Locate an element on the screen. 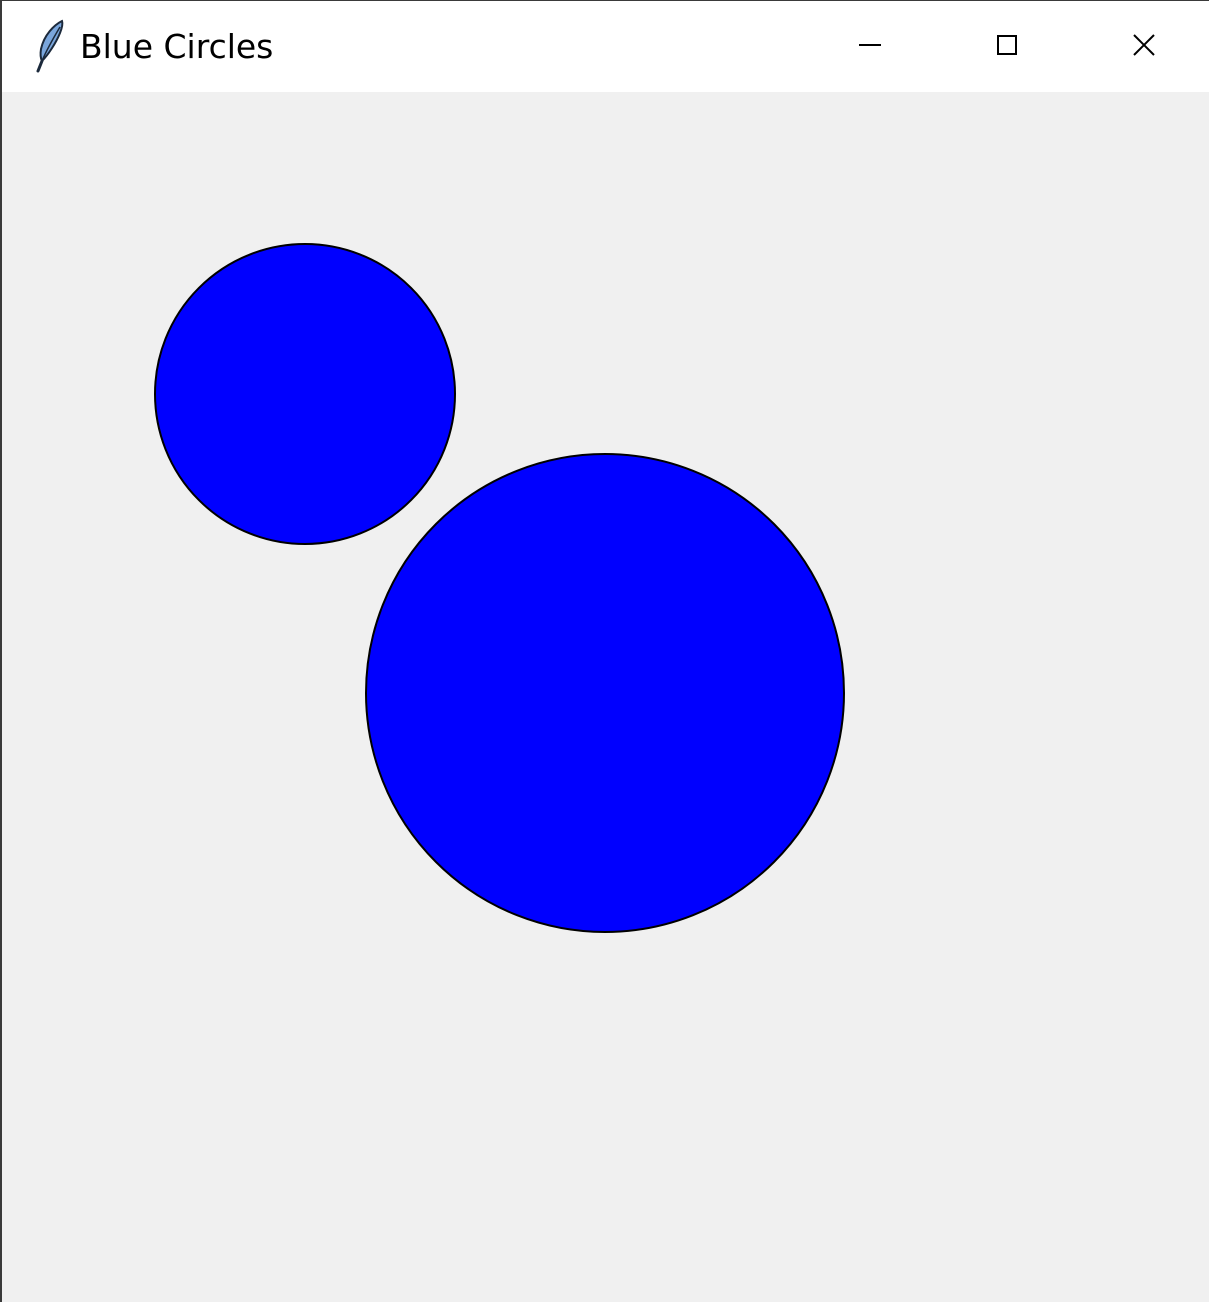 Image resolution: width=1209 pixels, height=1302 pixels. maximize-button is located at coordinates (1007, 45).